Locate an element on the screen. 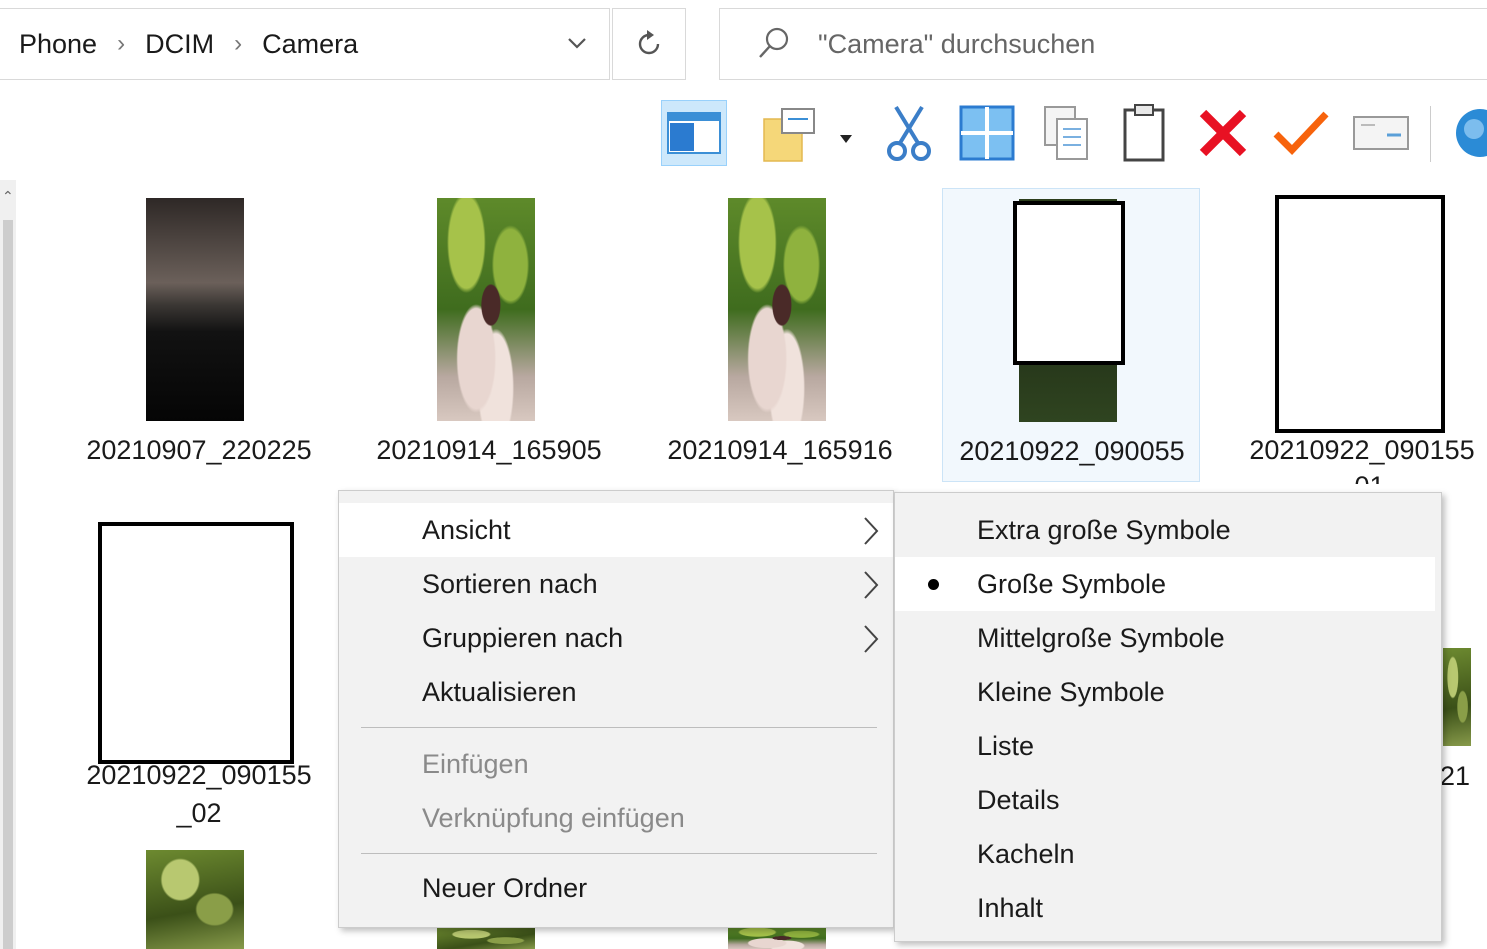  menu-item-aktualisieren: Aktualisieren is located at coordinates (616, 692).